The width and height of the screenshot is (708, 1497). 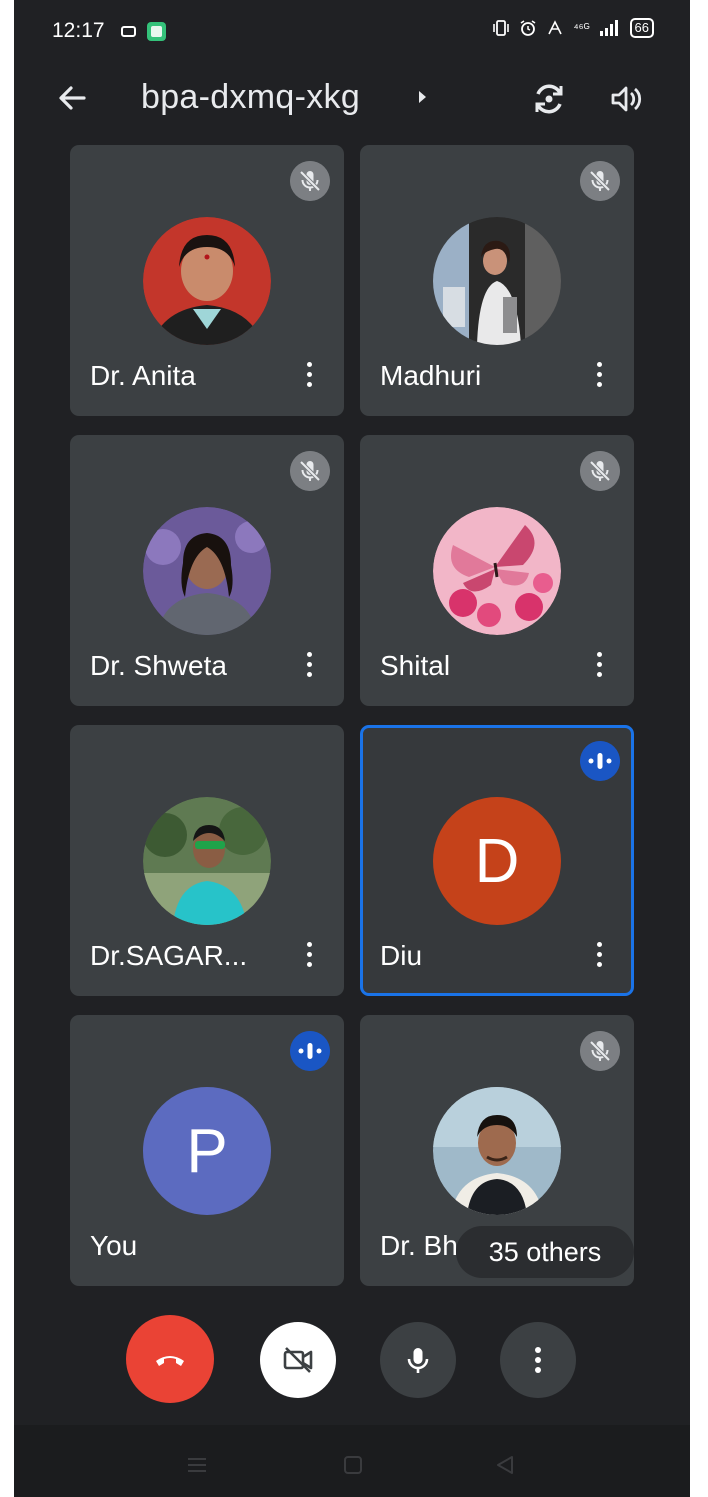 What do you see at coordinates (528, 28) in the screenshot?
I see `alarm-icon` at bounding box center [528, 28].